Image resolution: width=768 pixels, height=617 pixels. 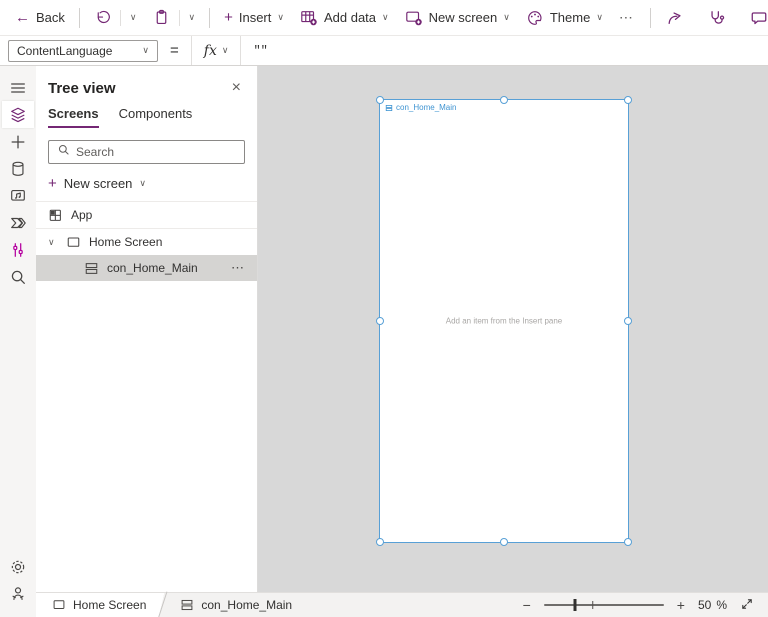 I want to click on theme-label: Theme, so click(x=570, y=17).